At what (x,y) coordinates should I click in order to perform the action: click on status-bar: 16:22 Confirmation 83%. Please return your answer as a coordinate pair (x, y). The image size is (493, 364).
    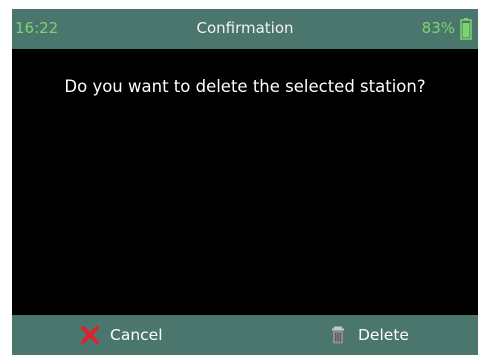
    Looking at the image, I should click on (245, 29).